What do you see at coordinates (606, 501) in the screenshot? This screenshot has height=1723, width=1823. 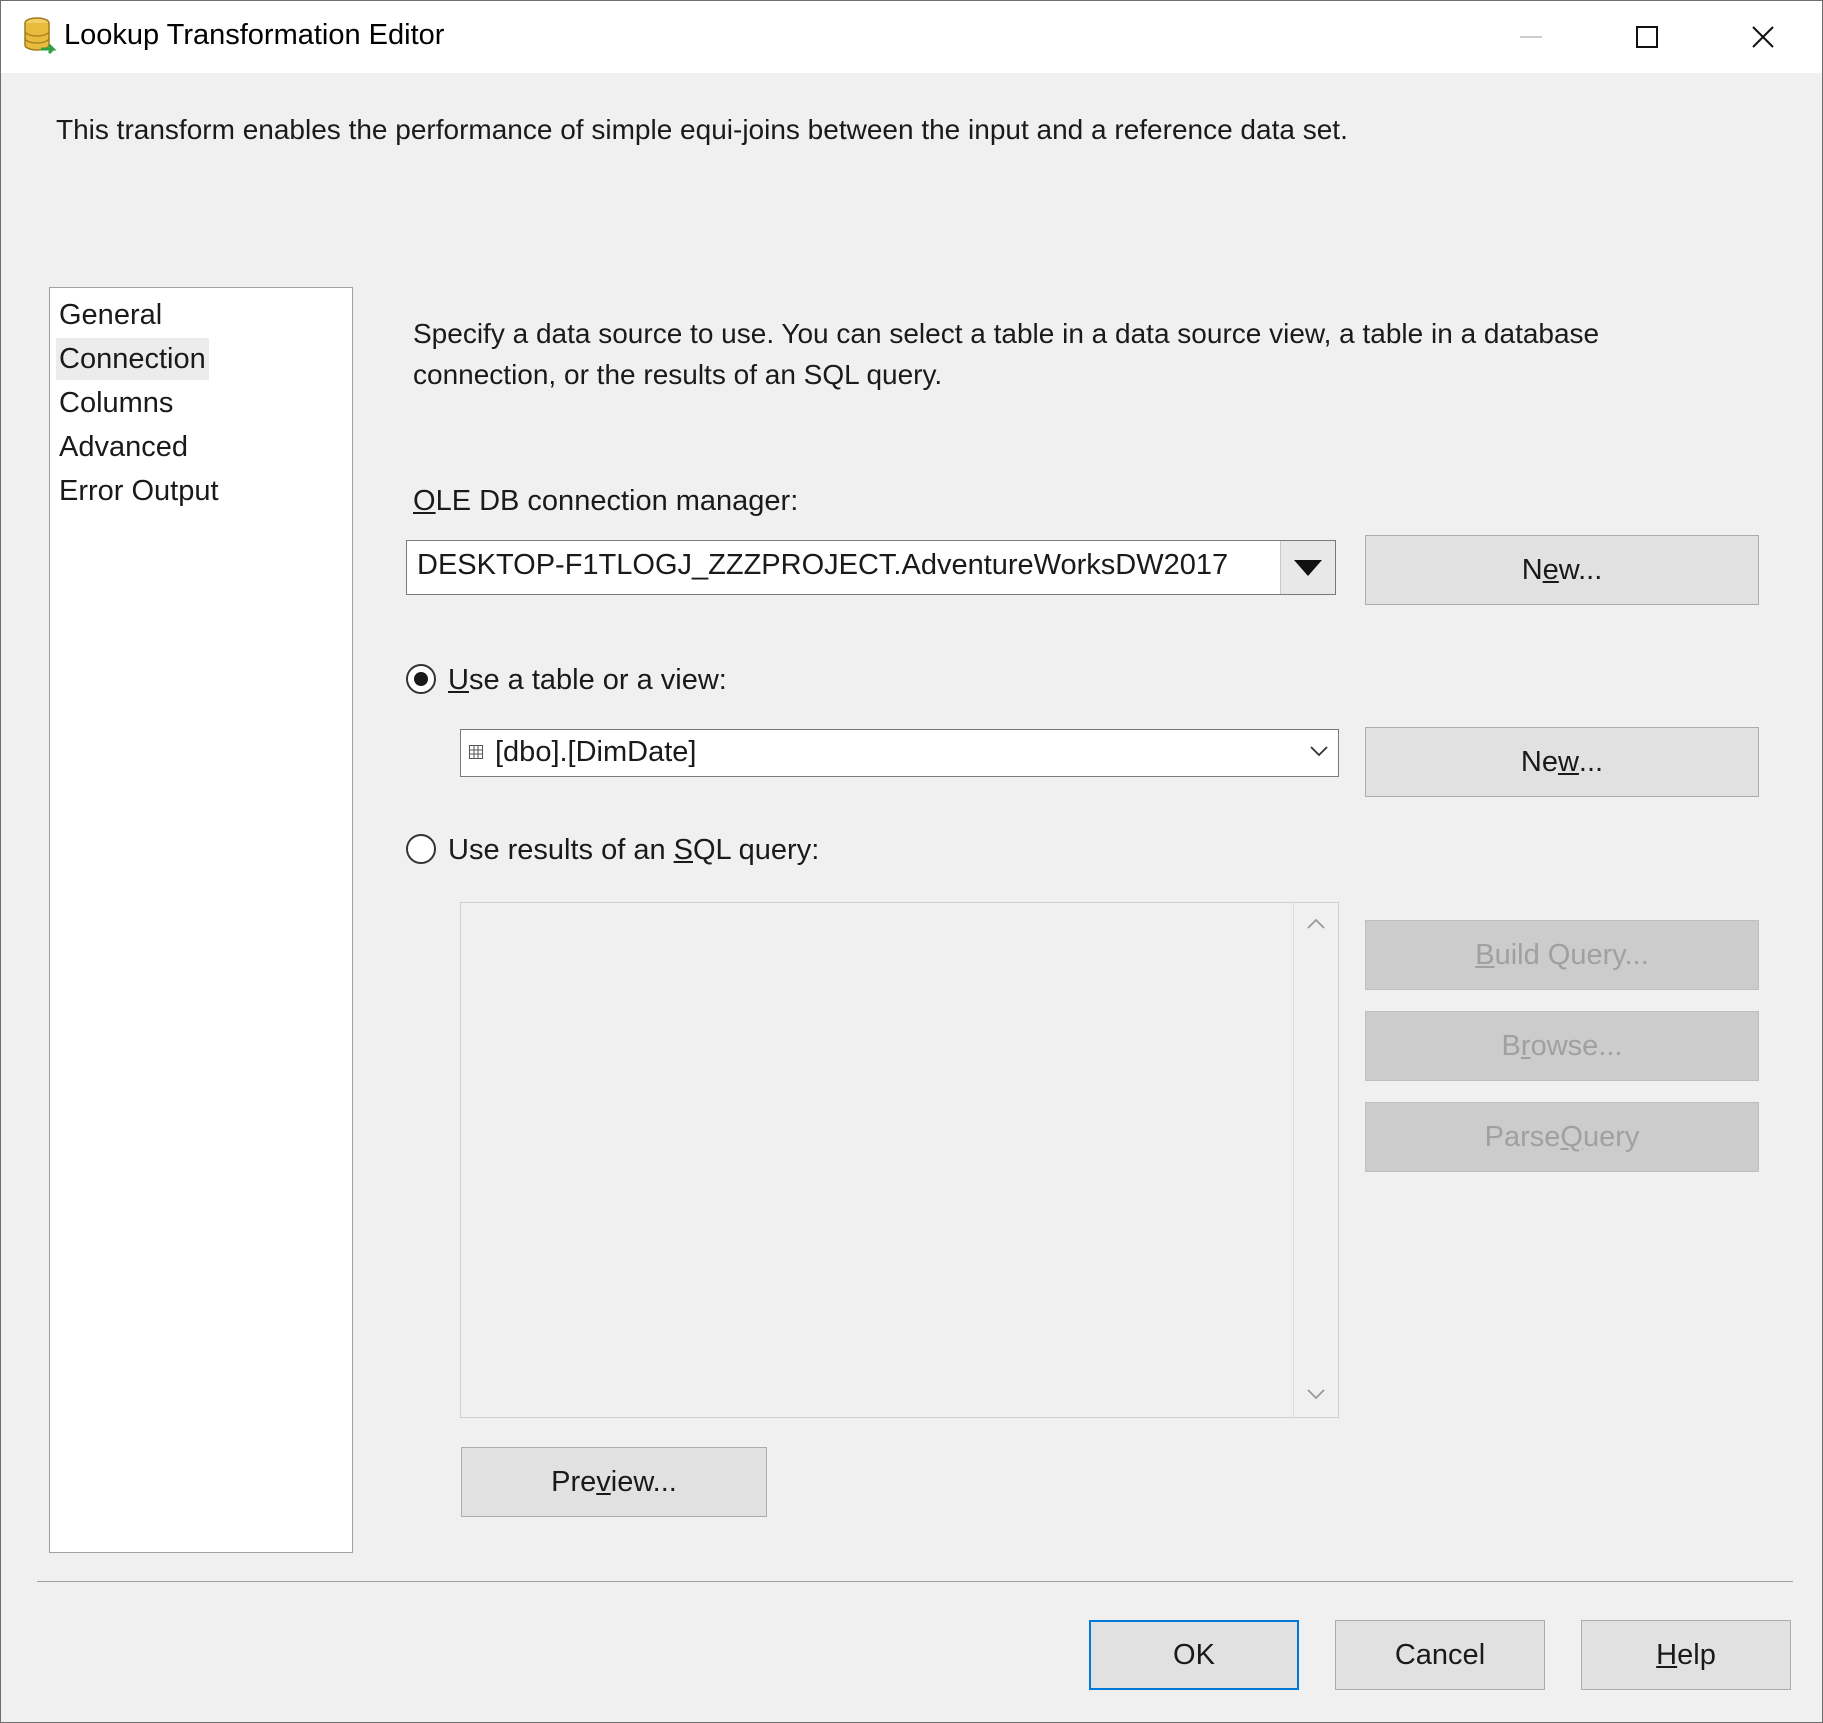 I see `connection-manager-label: OLE DB connection manager:` at bounding box center [606, 501].